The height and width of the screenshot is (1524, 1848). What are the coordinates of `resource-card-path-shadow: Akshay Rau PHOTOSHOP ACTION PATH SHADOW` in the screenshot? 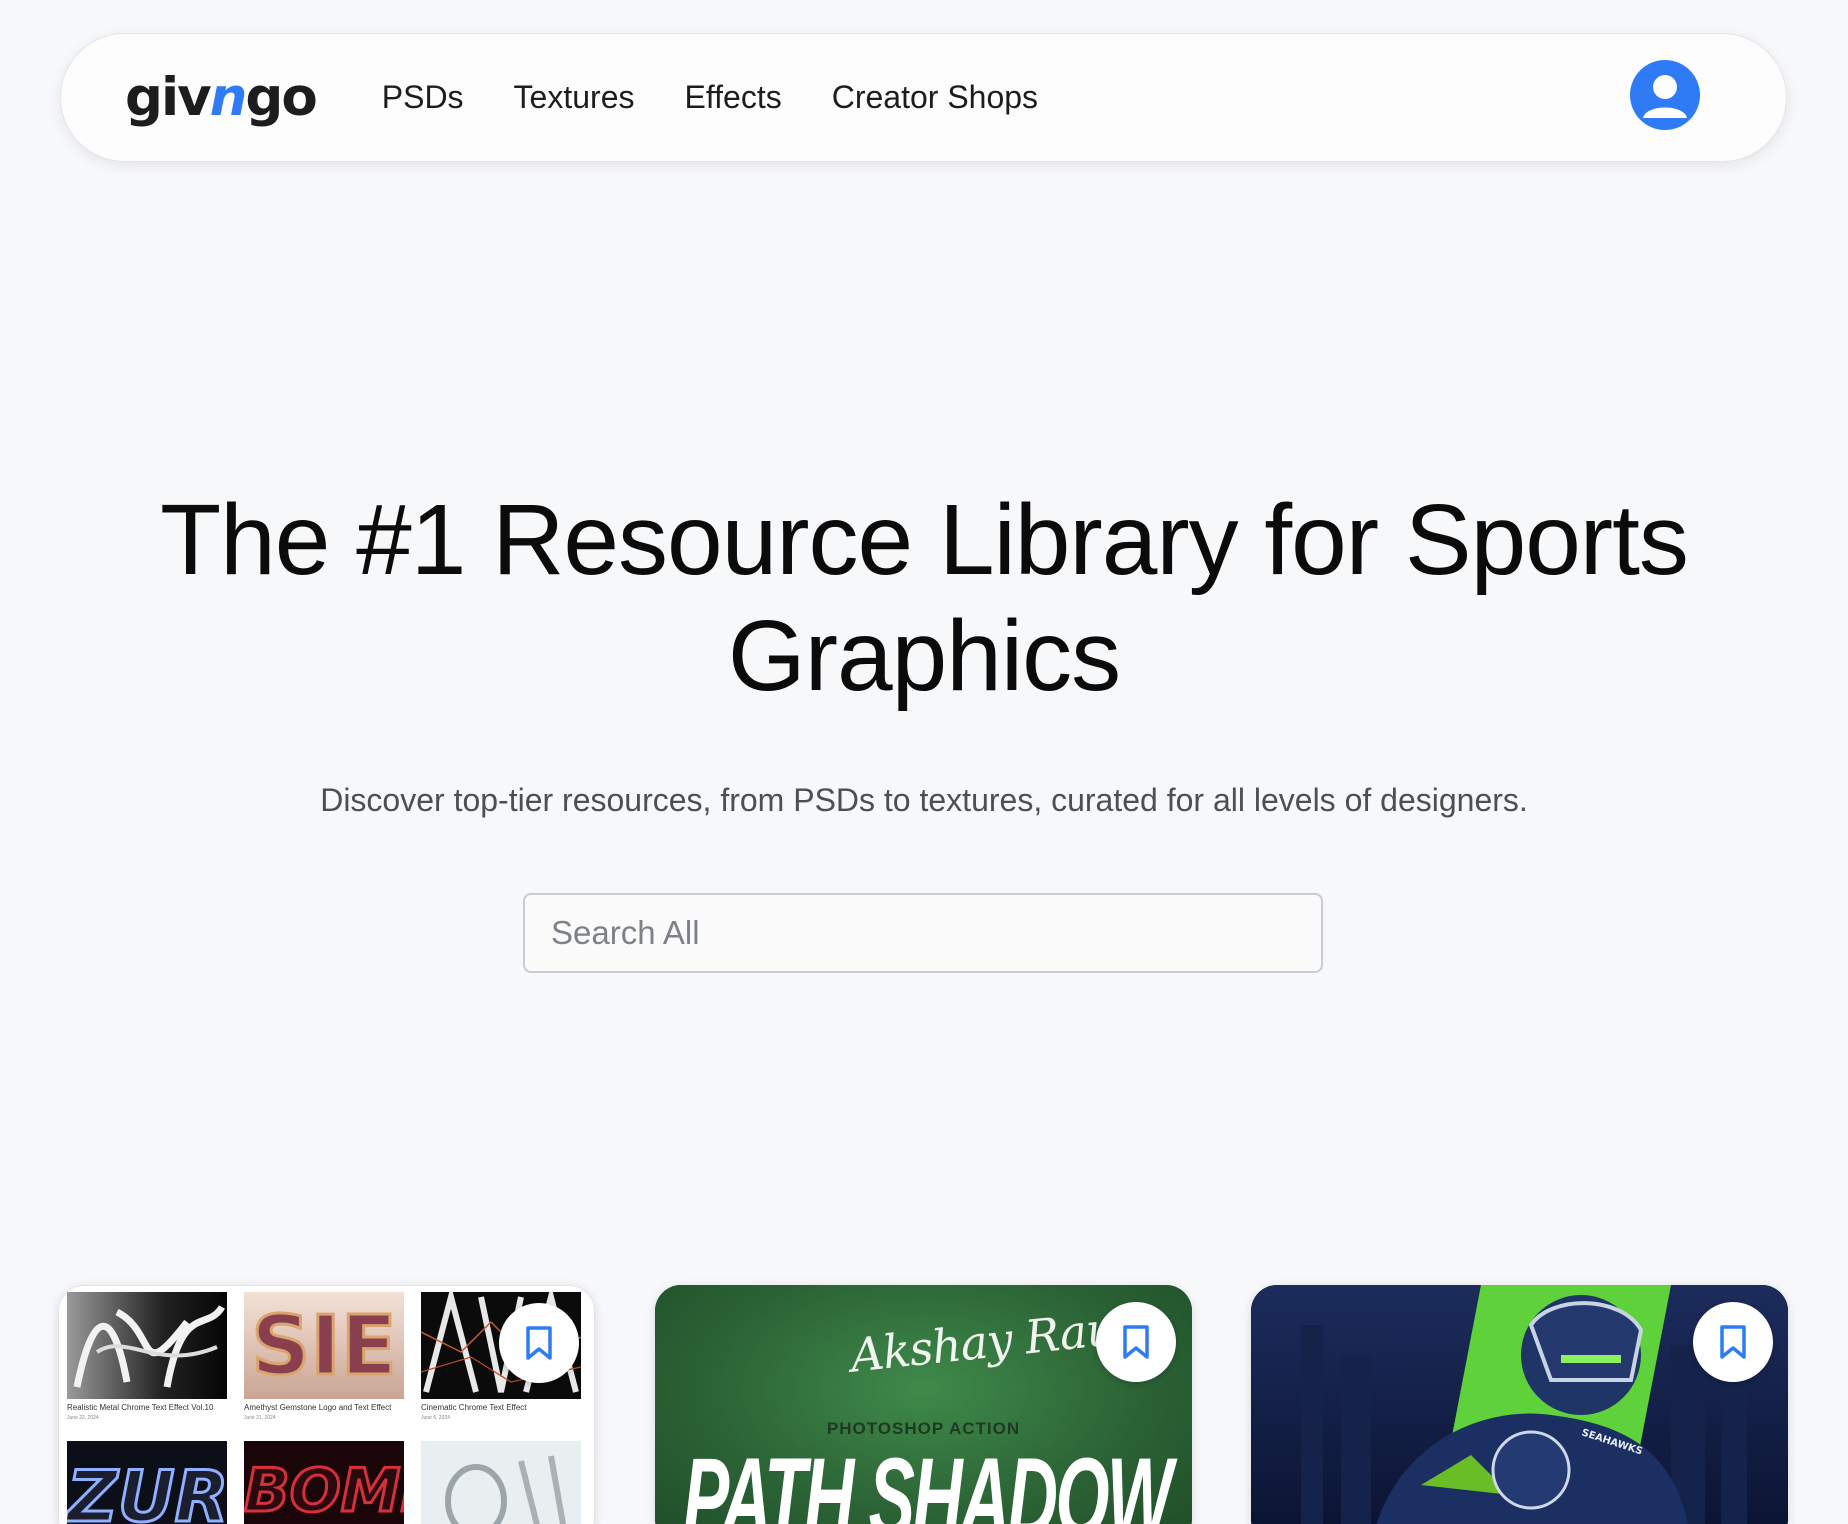 It's located at (923, 1404).